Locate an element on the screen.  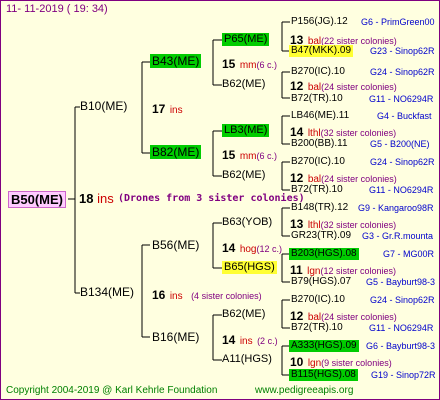
parent-bottom: B134(ME) is located at coordinates (107, 292).